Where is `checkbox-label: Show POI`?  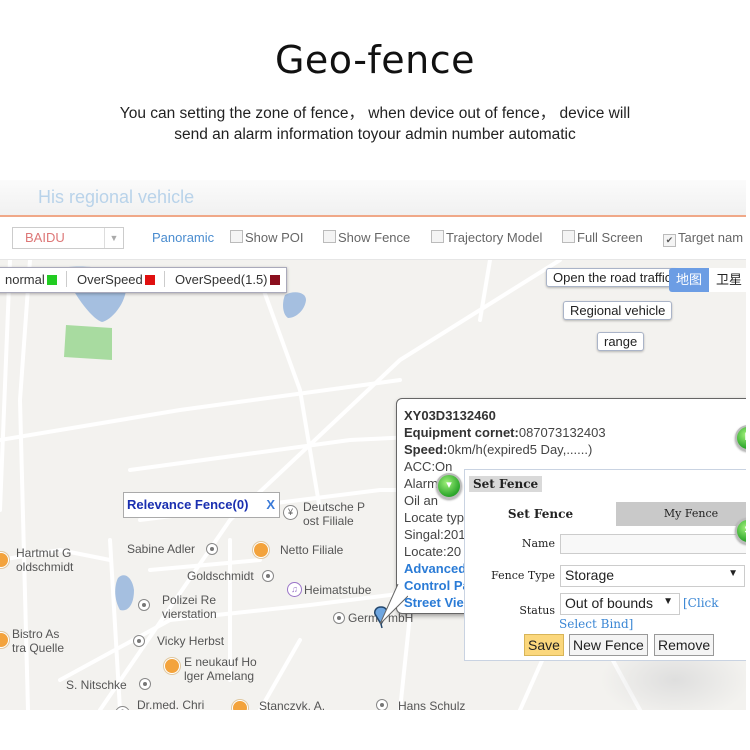
checkbox-label: Show POI is located at coordinates (274, 237).